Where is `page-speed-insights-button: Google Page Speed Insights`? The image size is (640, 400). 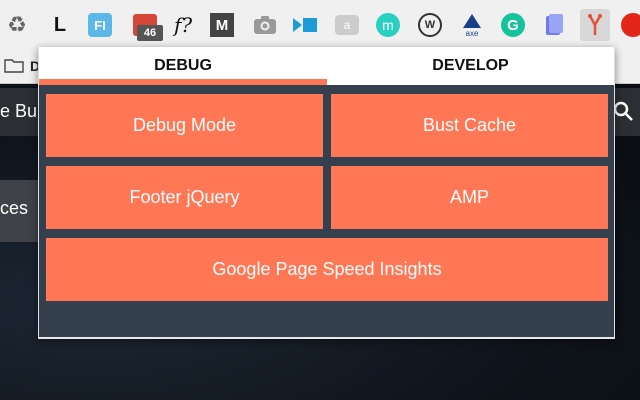 page-speed-insights-button: Google Page Speed Insights is located at coordinates (327, 269).